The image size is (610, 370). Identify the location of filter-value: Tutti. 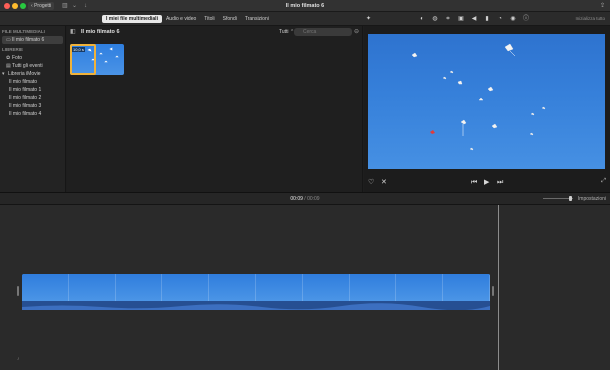
(284, 32).